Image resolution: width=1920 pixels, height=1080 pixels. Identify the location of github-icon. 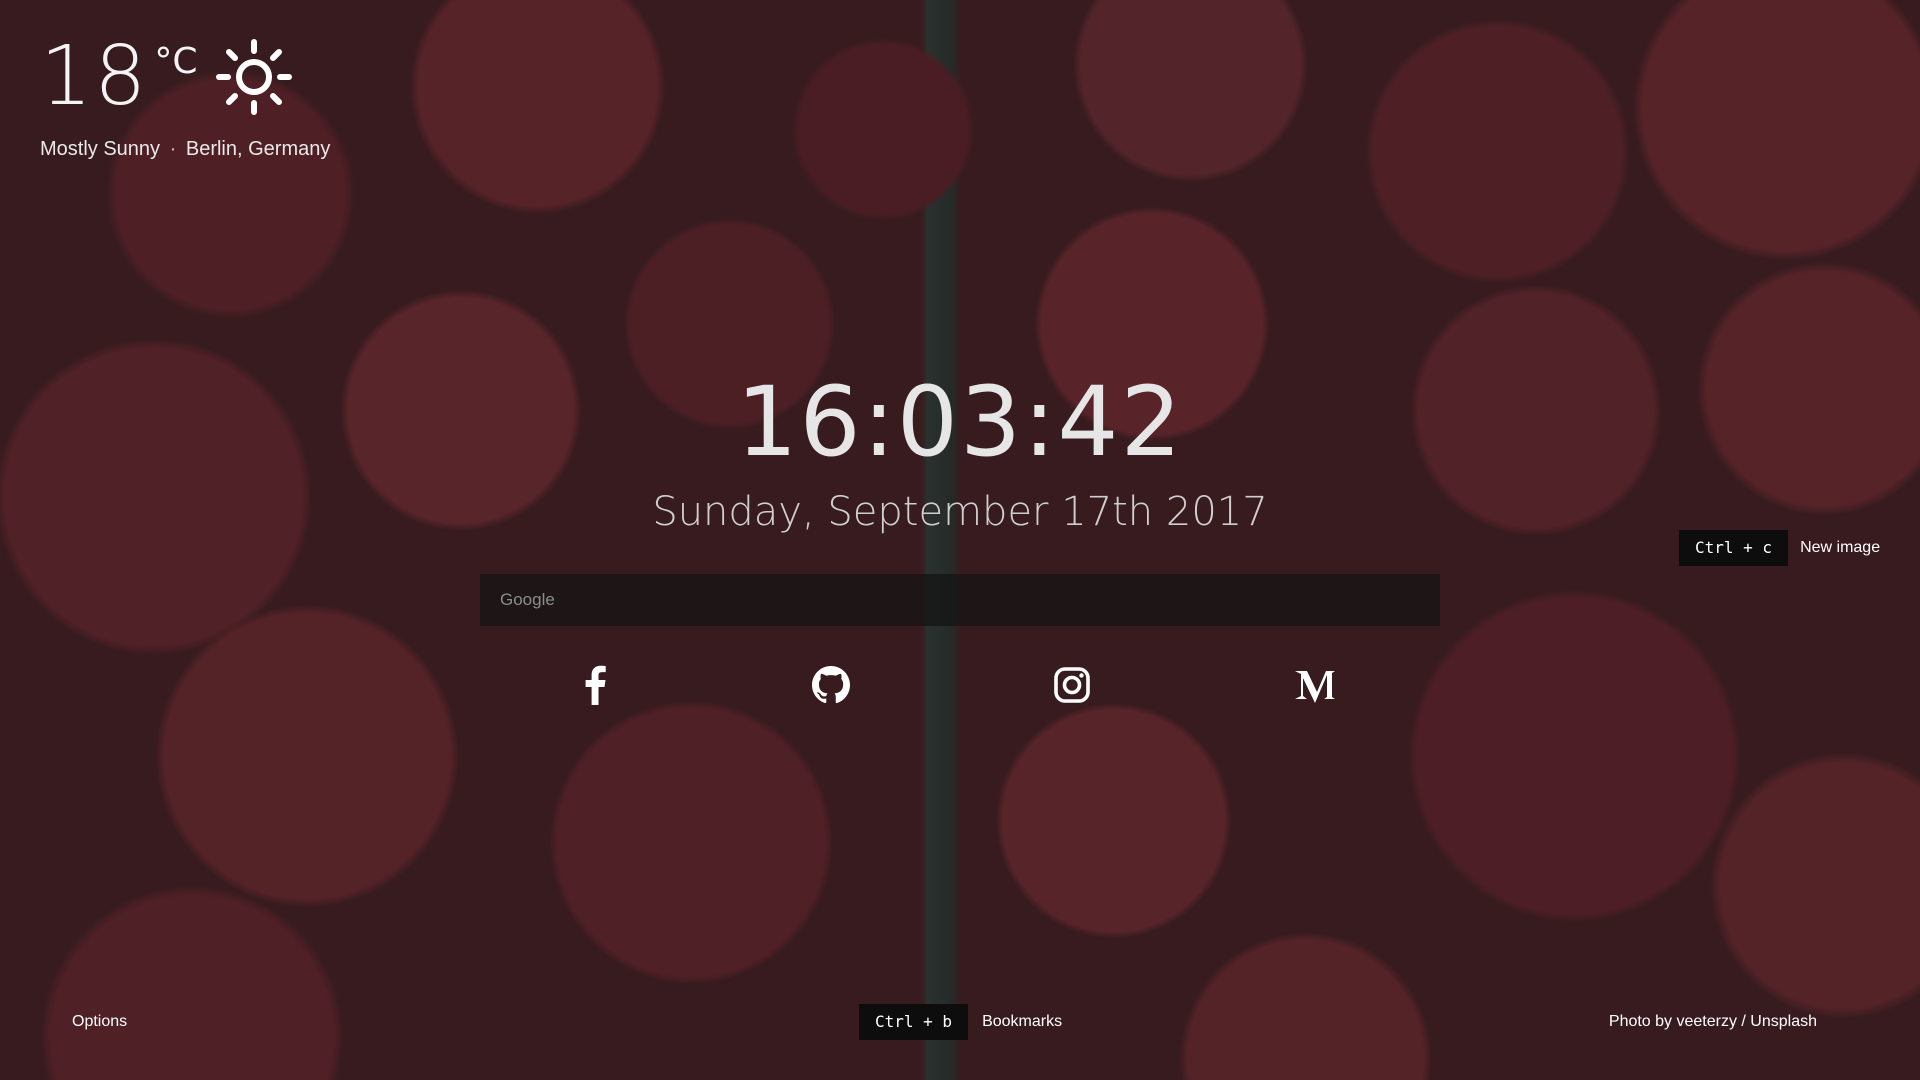
(831, 685).